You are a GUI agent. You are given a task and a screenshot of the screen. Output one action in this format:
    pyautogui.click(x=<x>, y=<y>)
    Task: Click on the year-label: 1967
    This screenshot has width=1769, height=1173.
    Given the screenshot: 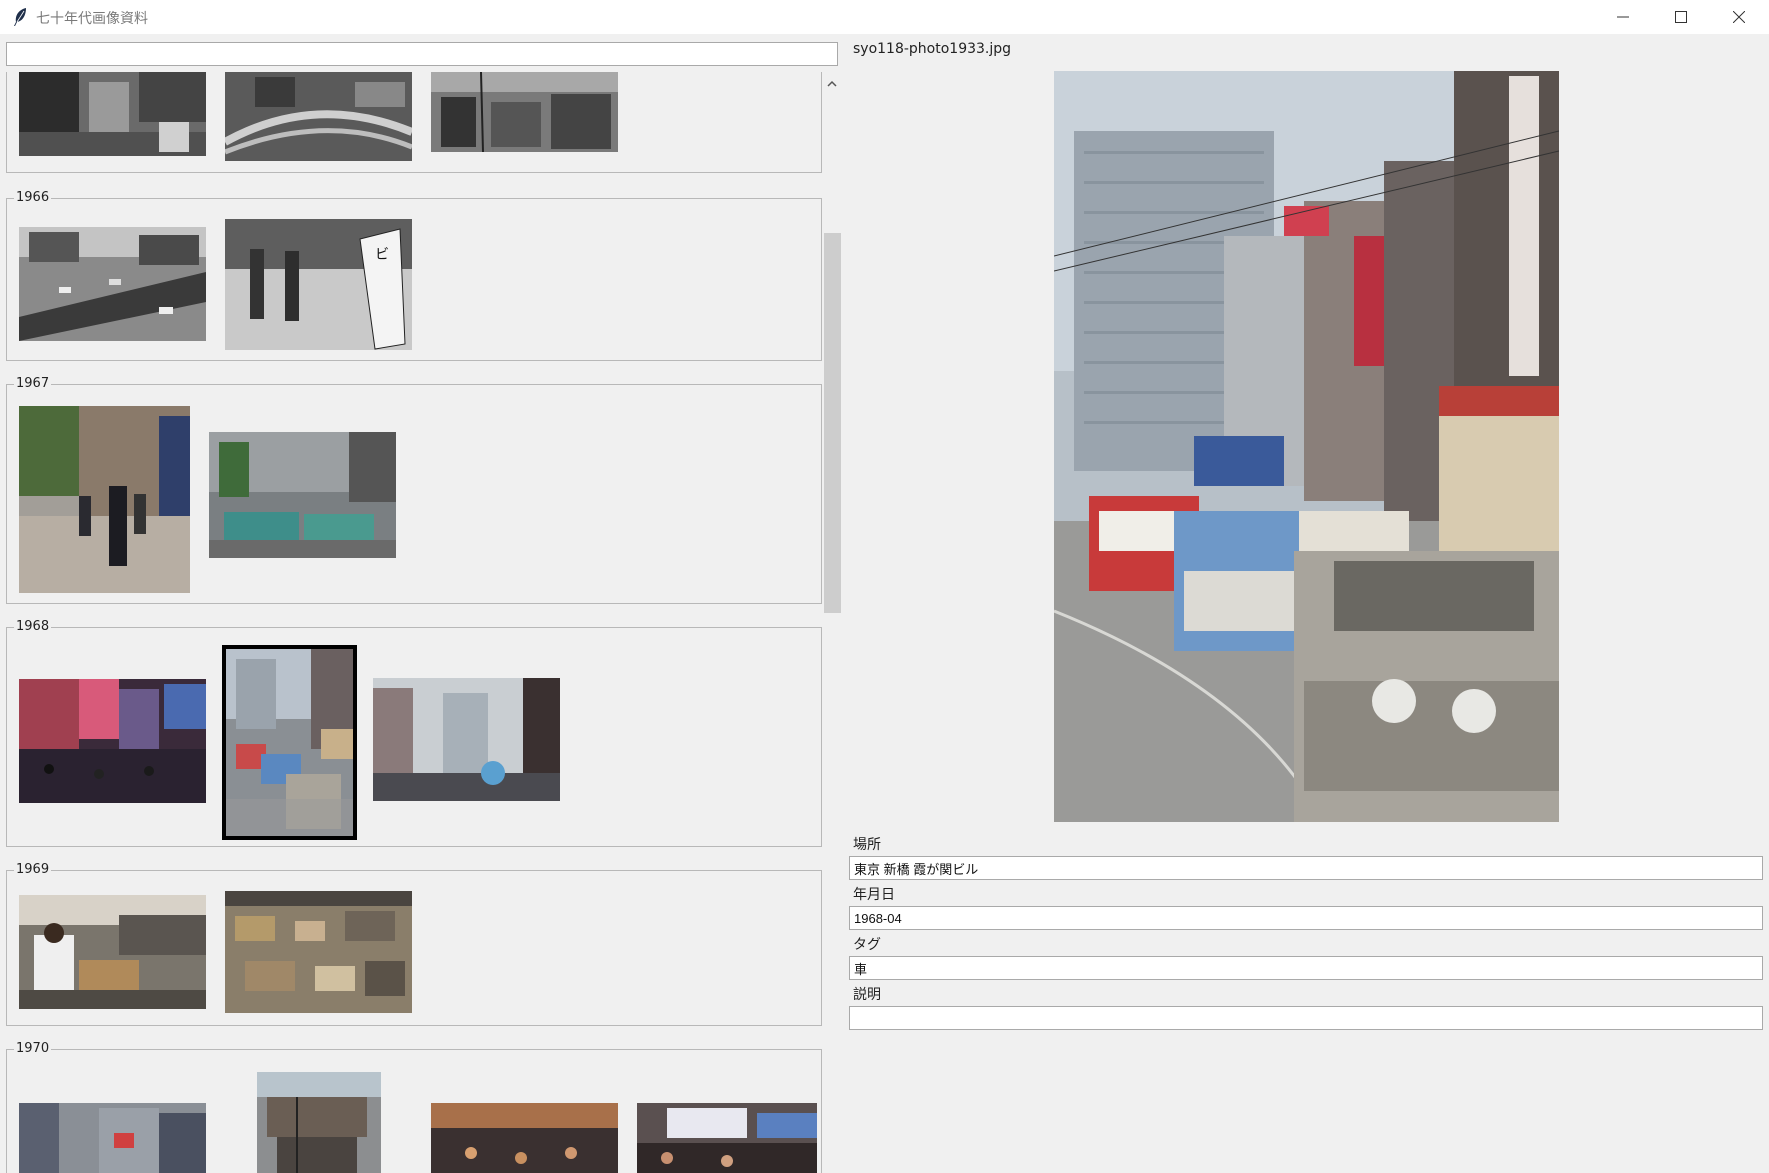 What is the action you would take?
    pyautogui.click(x=33, y=383)
    